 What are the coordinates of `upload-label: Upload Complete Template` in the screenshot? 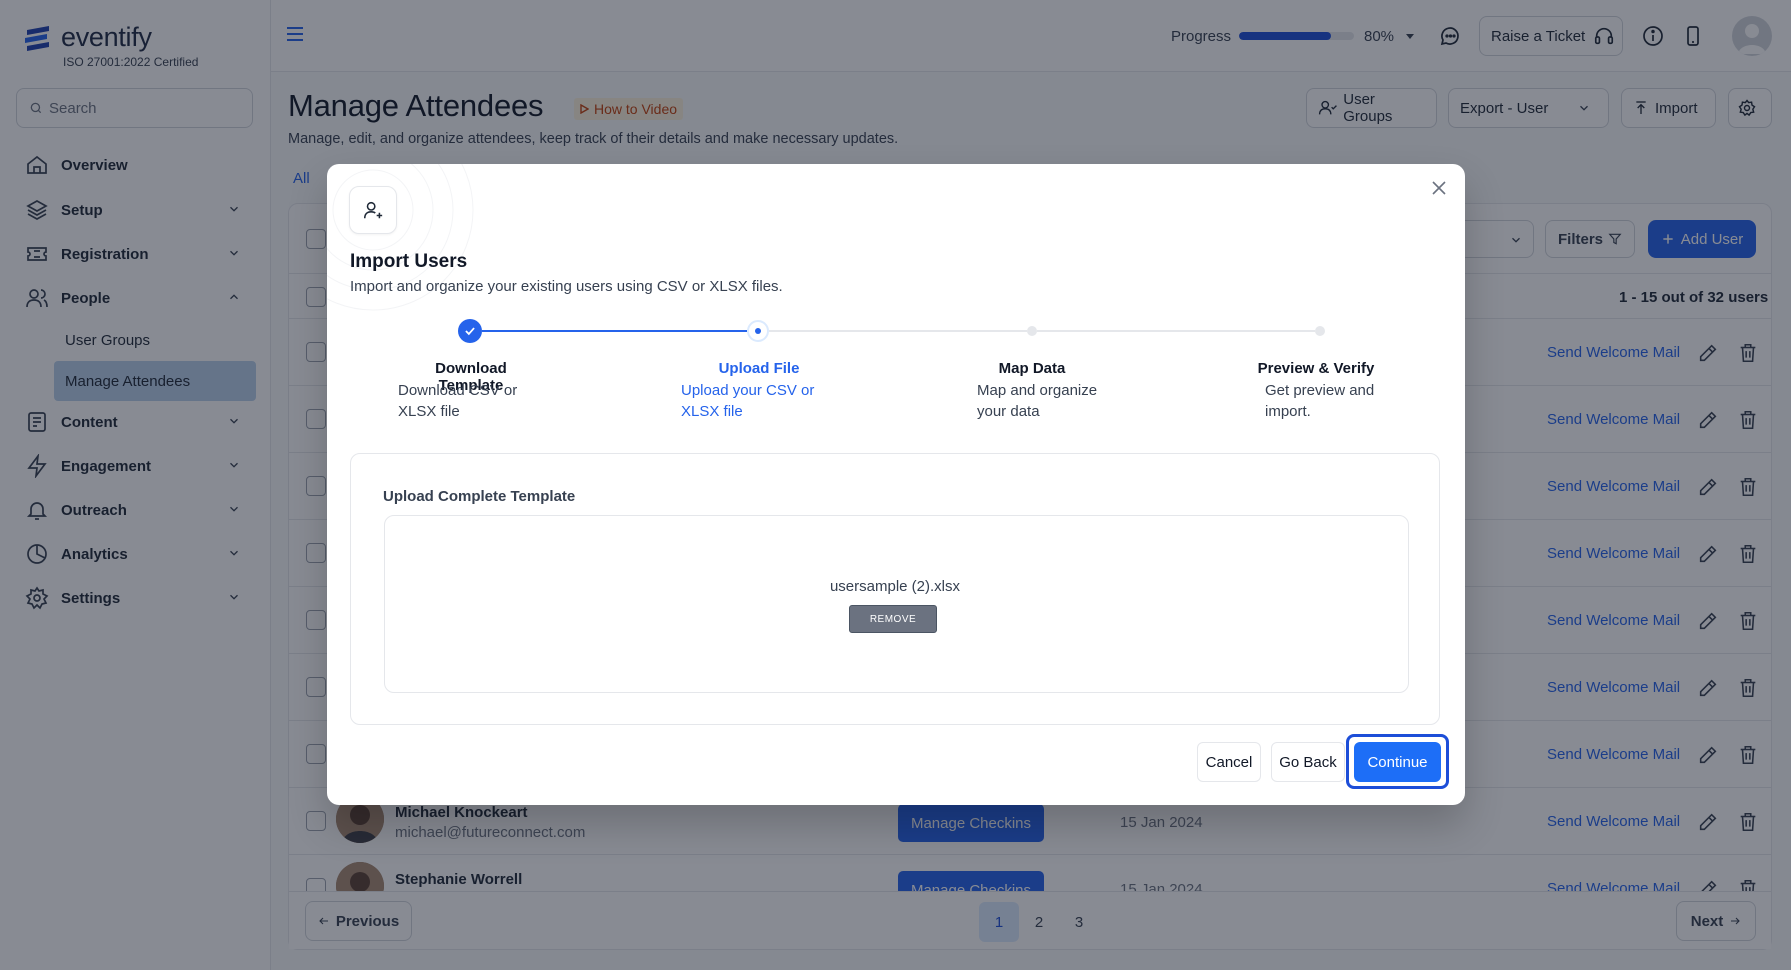 It's located at (479, 496).